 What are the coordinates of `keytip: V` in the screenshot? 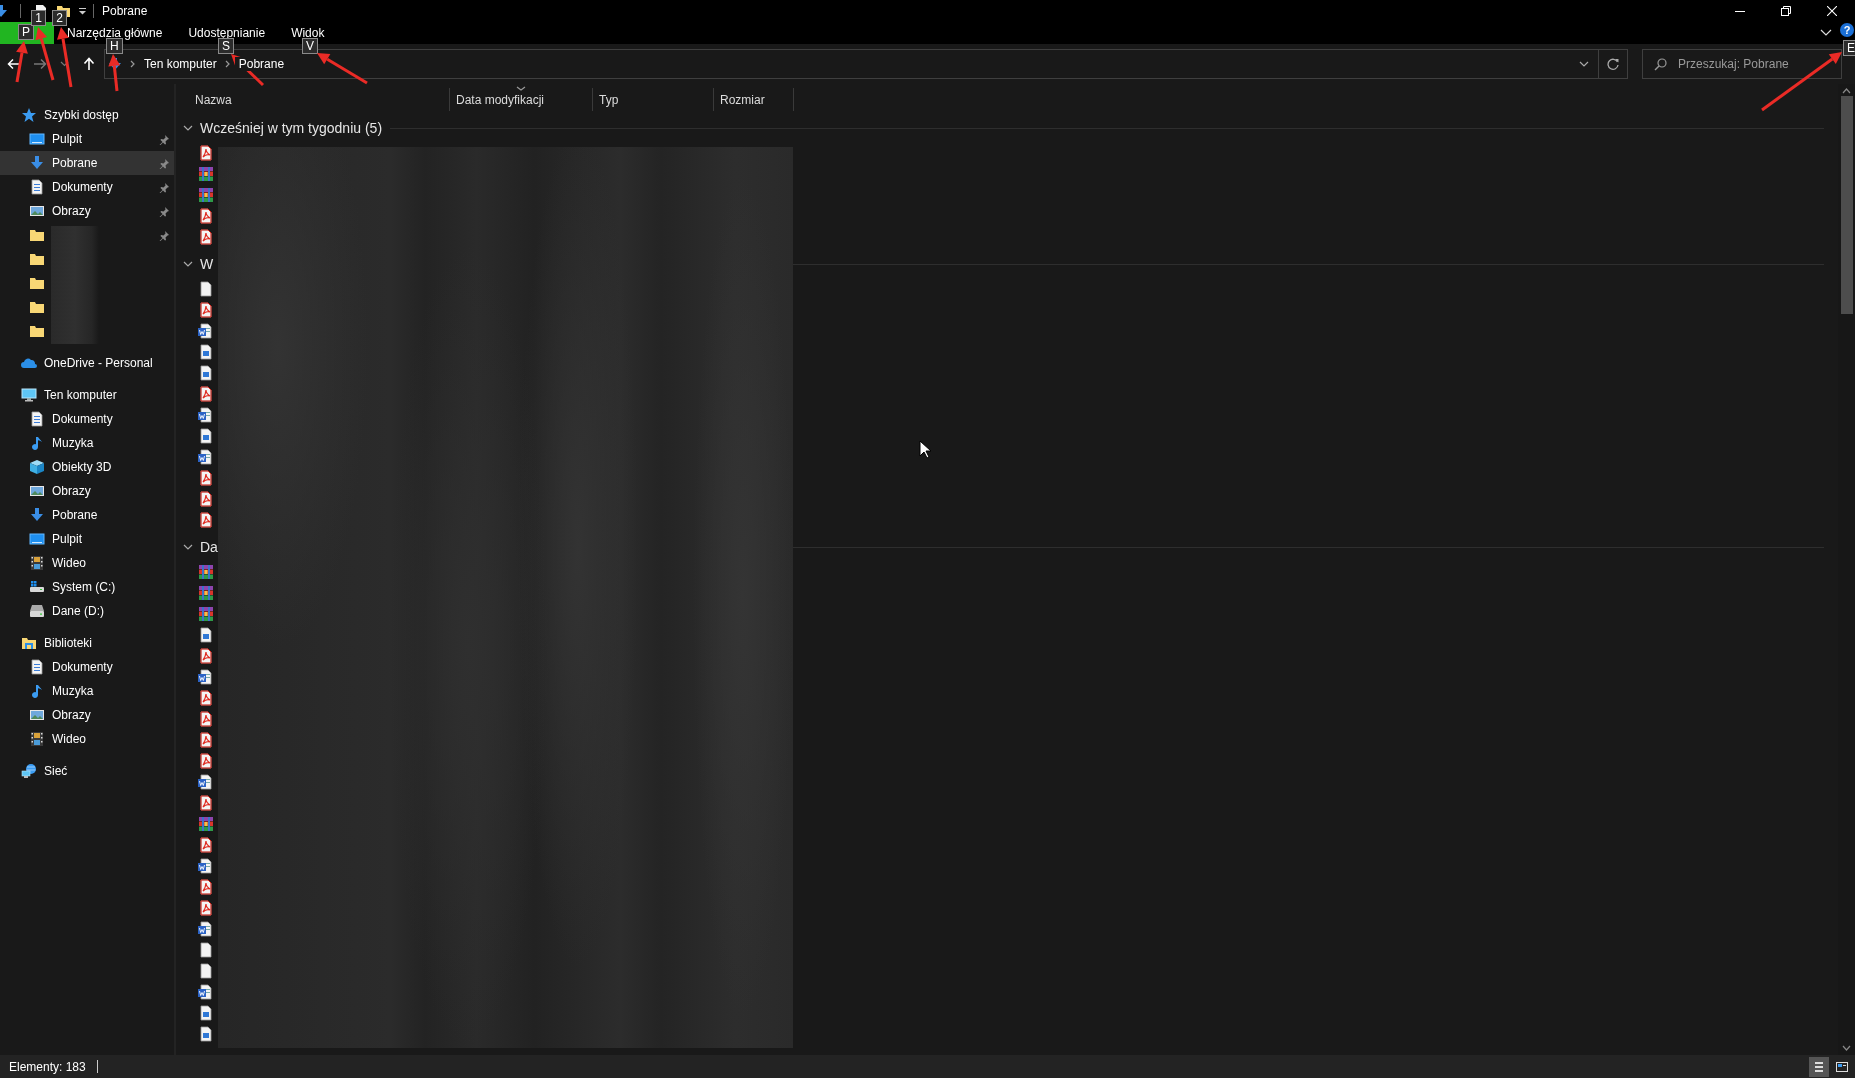 It's located at (310, 46).